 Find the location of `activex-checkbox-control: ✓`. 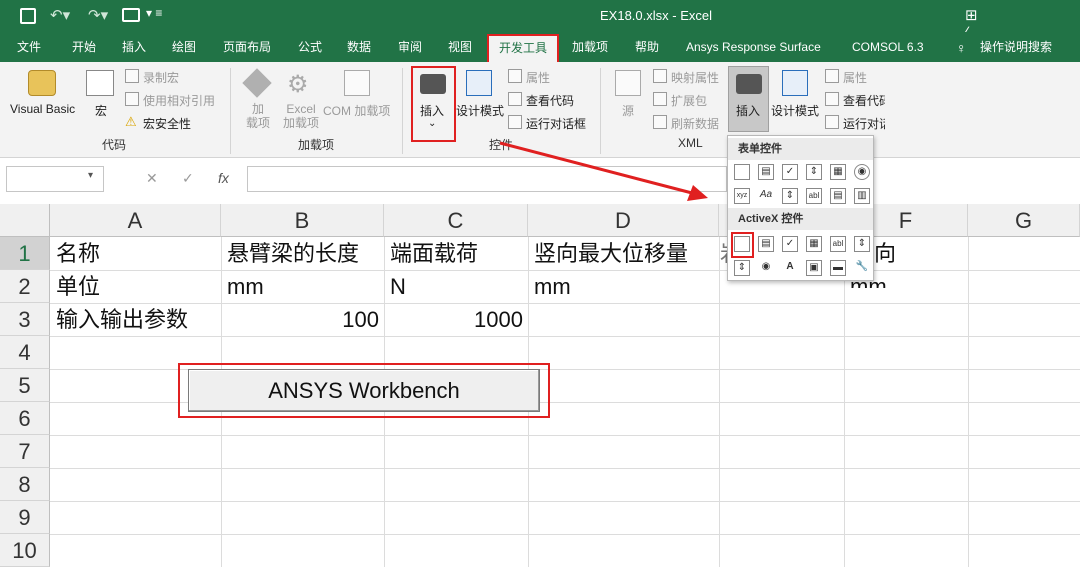

activex-checkbox-control: ✓ is located at coordinates (790, 244).